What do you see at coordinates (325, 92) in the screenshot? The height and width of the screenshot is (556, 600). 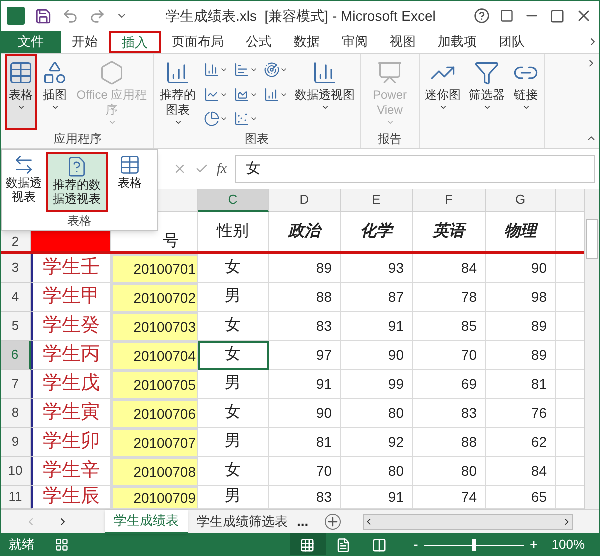 I see `ribbon-button: 数据透视图` at bounding box center [325, 92].